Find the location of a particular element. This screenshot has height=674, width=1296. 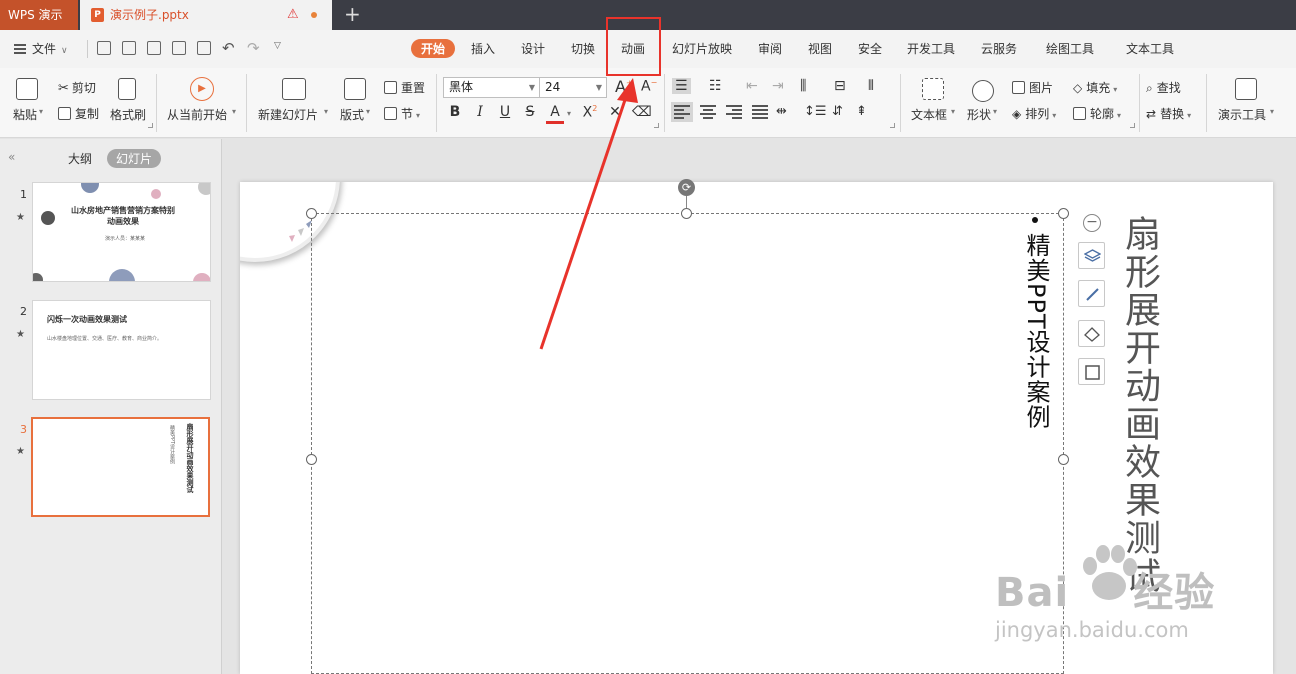

tab-slides: 幻灯片 is located at coordinates (134, 158).